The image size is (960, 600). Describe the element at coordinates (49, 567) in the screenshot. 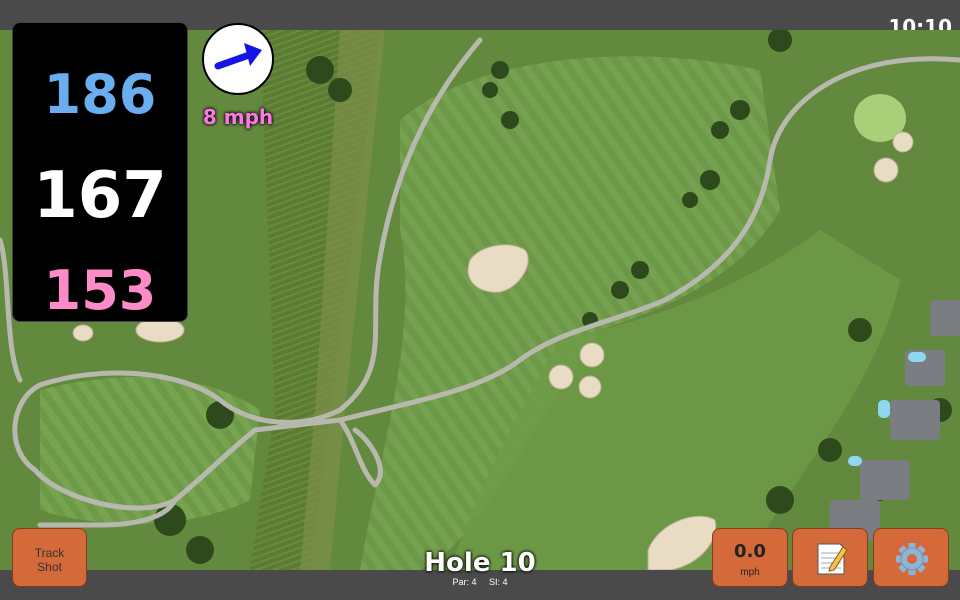

I see `track-shot-label-line2: Shot` at that location.